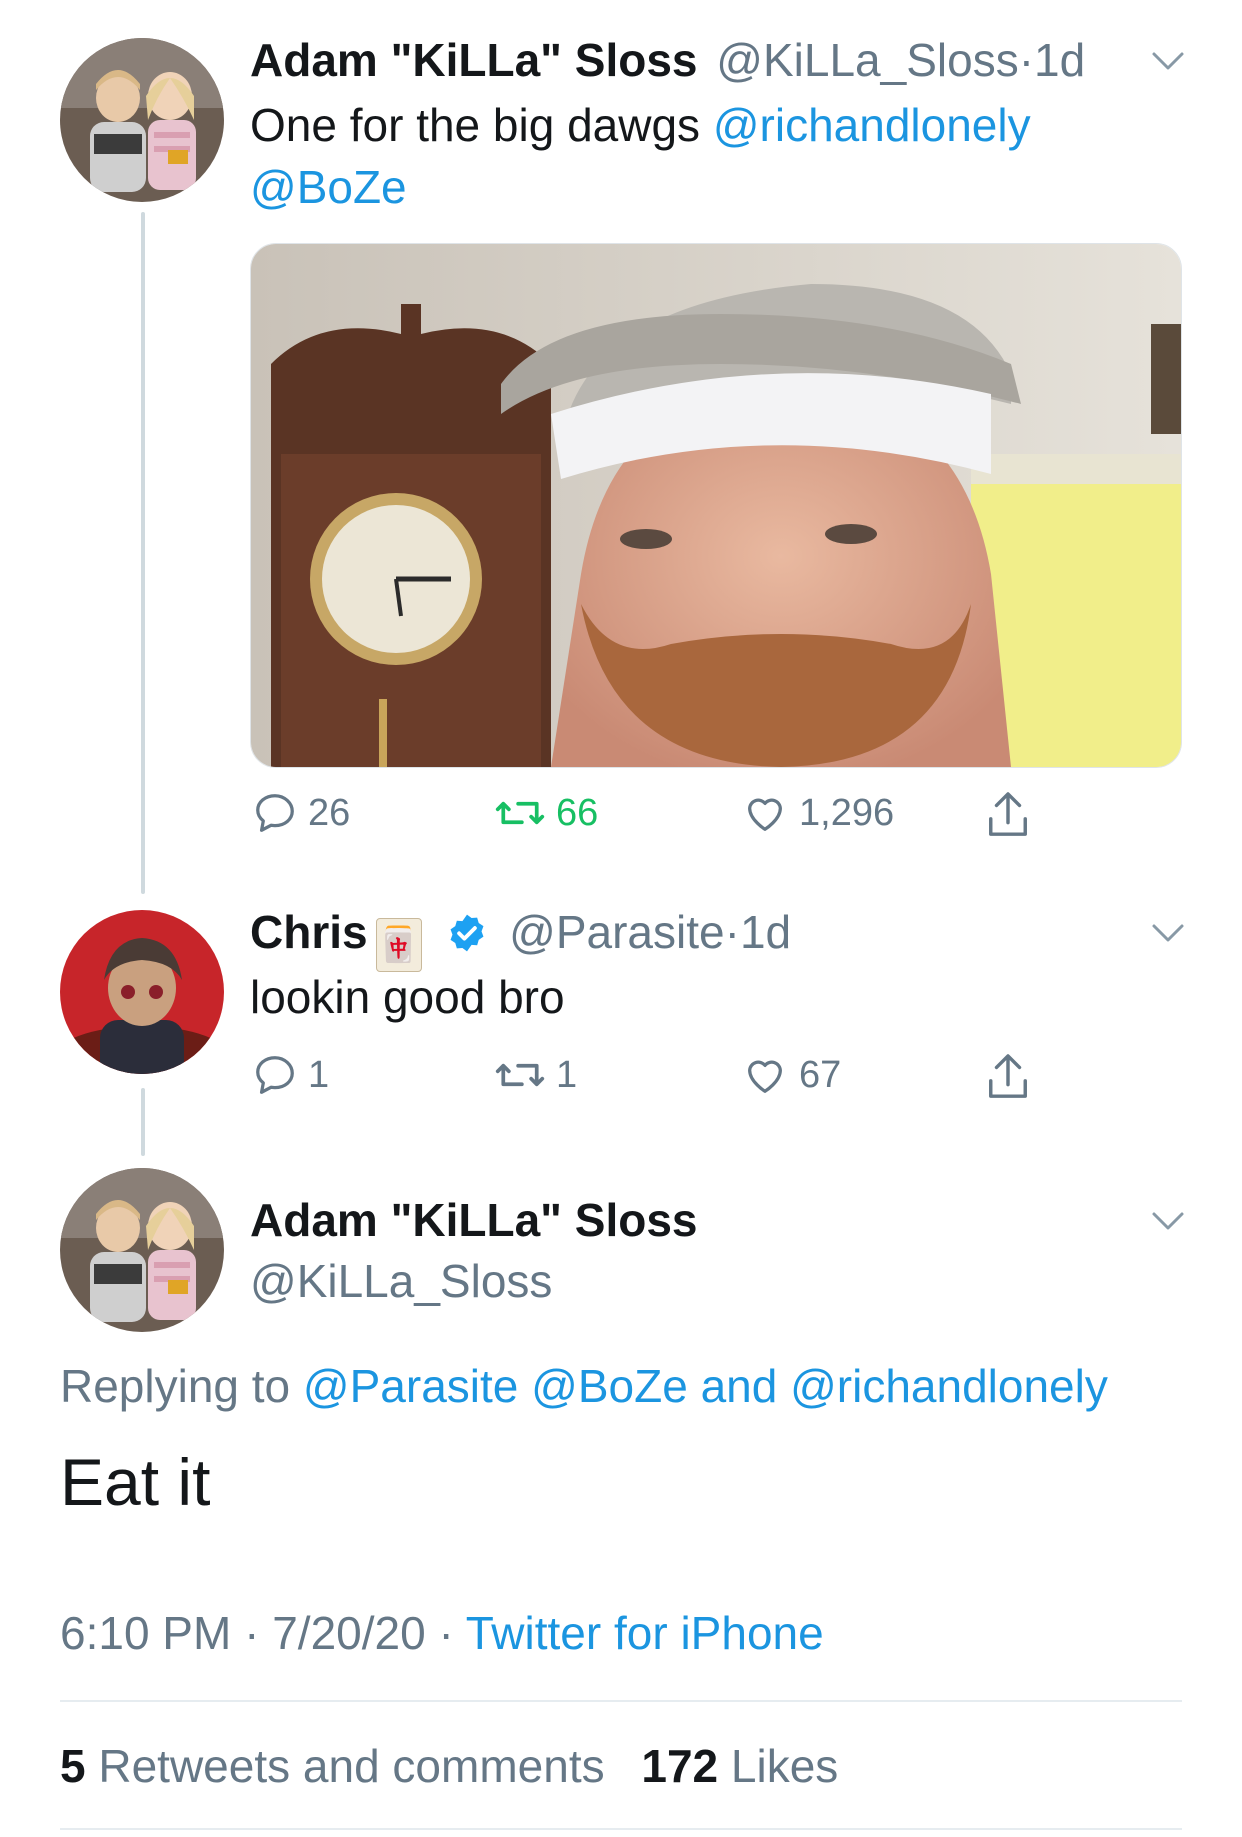 This screenshot has height=1837, width=1242. Describe the element at coordinates (546, 813) in the screenshot. I see `retweet-action: 66` at that location.